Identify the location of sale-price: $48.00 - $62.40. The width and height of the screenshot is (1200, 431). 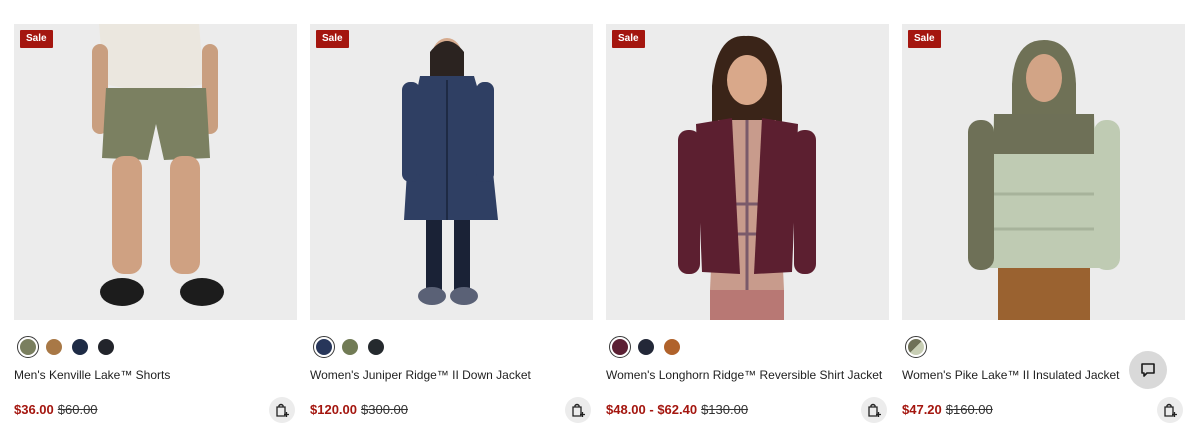
(652, 409).